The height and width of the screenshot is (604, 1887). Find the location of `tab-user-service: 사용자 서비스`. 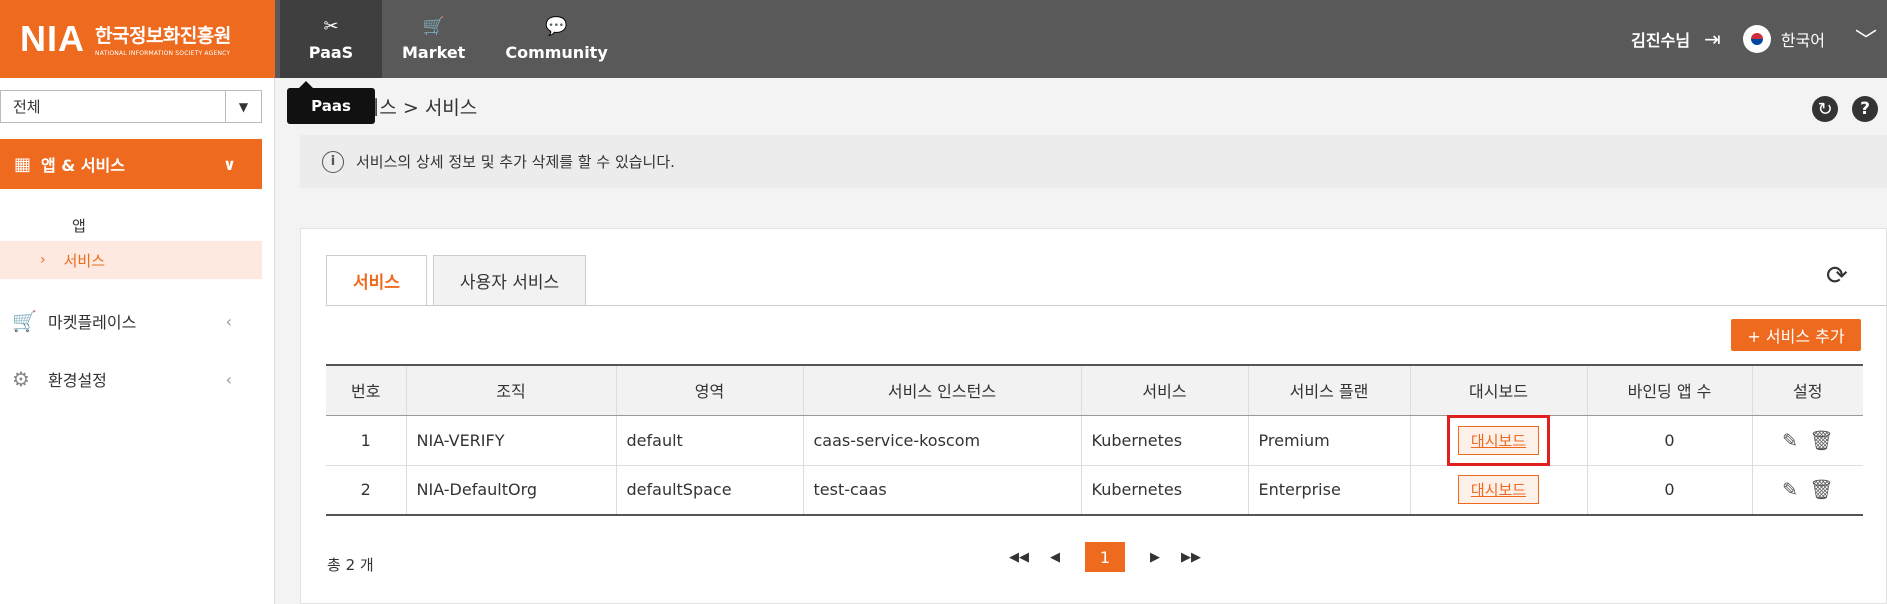

tab-user-service: 사용자 서비스 is located at coordinates (509, 280).